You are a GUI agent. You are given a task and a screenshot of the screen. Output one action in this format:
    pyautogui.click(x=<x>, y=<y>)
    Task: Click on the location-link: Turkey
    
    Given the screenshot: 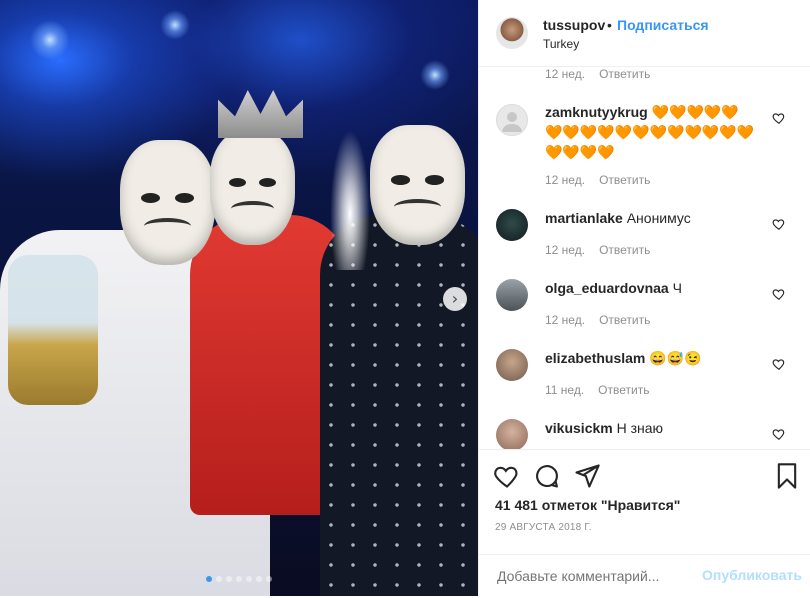 What is the action you would take?
    pyautogui.click(x=561, y=44)
    